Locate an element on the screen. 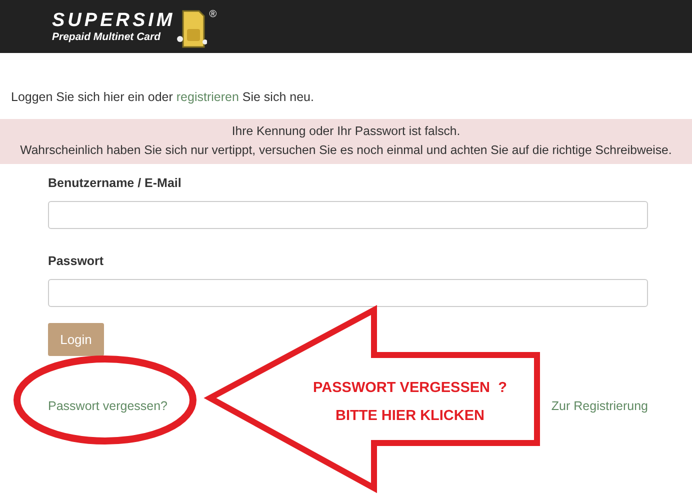  forgot-password-link: Passwort vergessen? is located at coordinates (108, 406).